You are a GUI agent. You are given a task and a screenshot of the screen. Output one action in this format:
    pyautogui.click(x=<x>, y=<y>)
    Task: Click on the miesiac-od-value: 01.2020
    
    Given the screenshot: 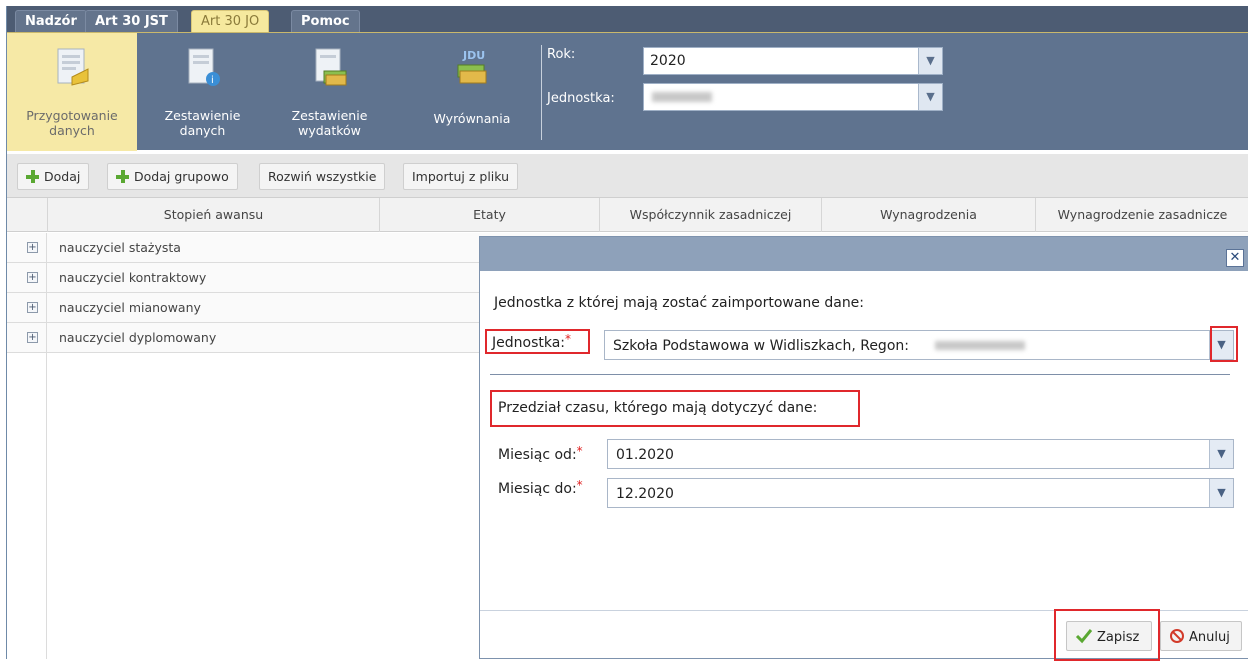 What is the action you would take?
    pyautogui.click(x=645, y=455)
    